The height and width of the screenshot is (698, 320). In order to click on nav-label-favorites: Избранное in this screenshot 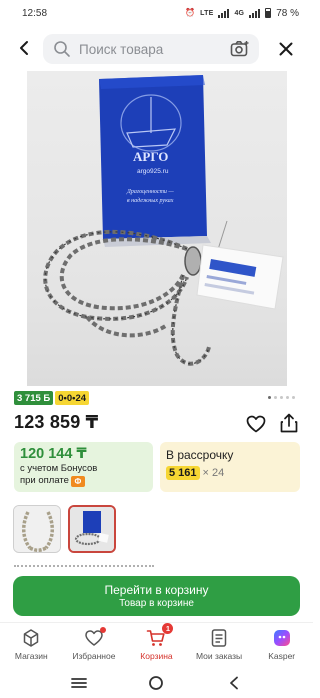, I will do `click(94, 656)`.